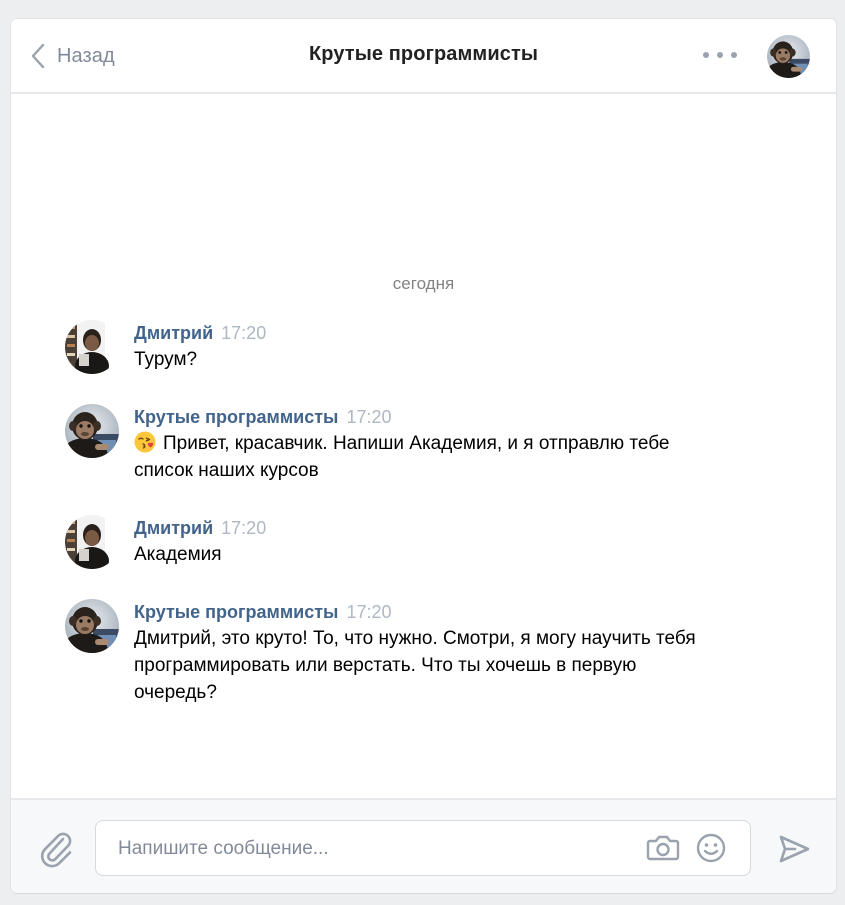  I want to click on emoji-button, so click(711, 848).